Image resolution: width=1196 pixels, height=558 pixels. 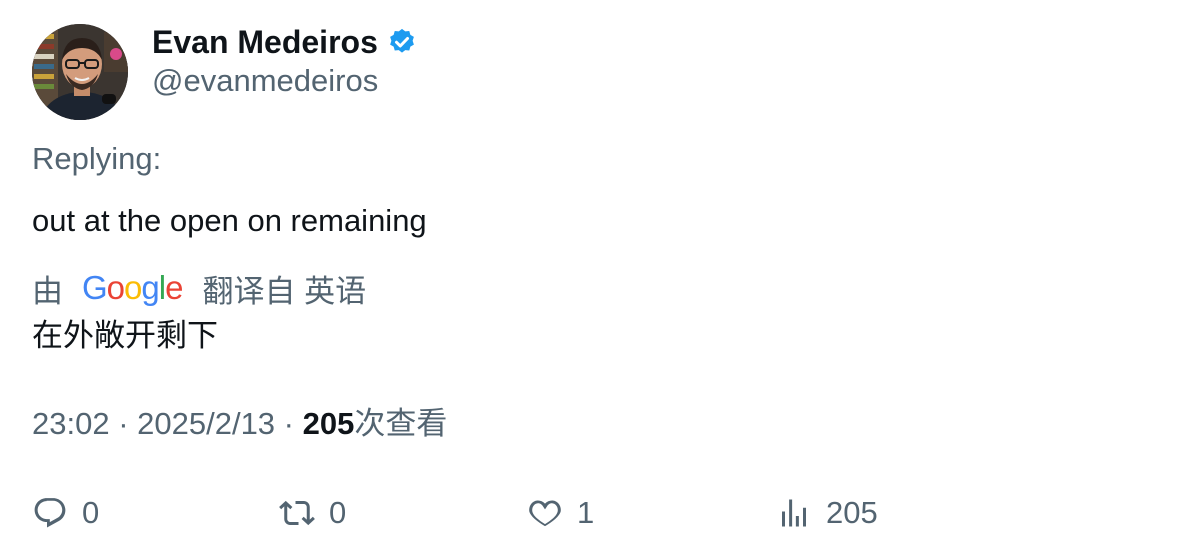 What do you see at coordinates (95, 287) in the screenshot?
I see `google-letter: G` at bounding box center [95, 287].